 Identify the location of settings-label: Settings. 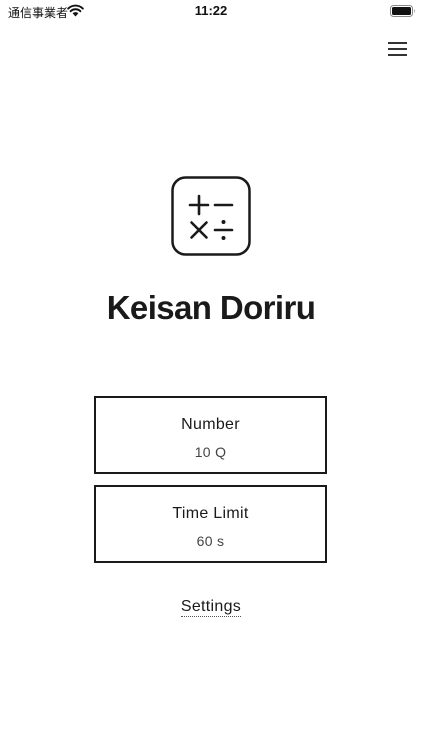
(211, 607).